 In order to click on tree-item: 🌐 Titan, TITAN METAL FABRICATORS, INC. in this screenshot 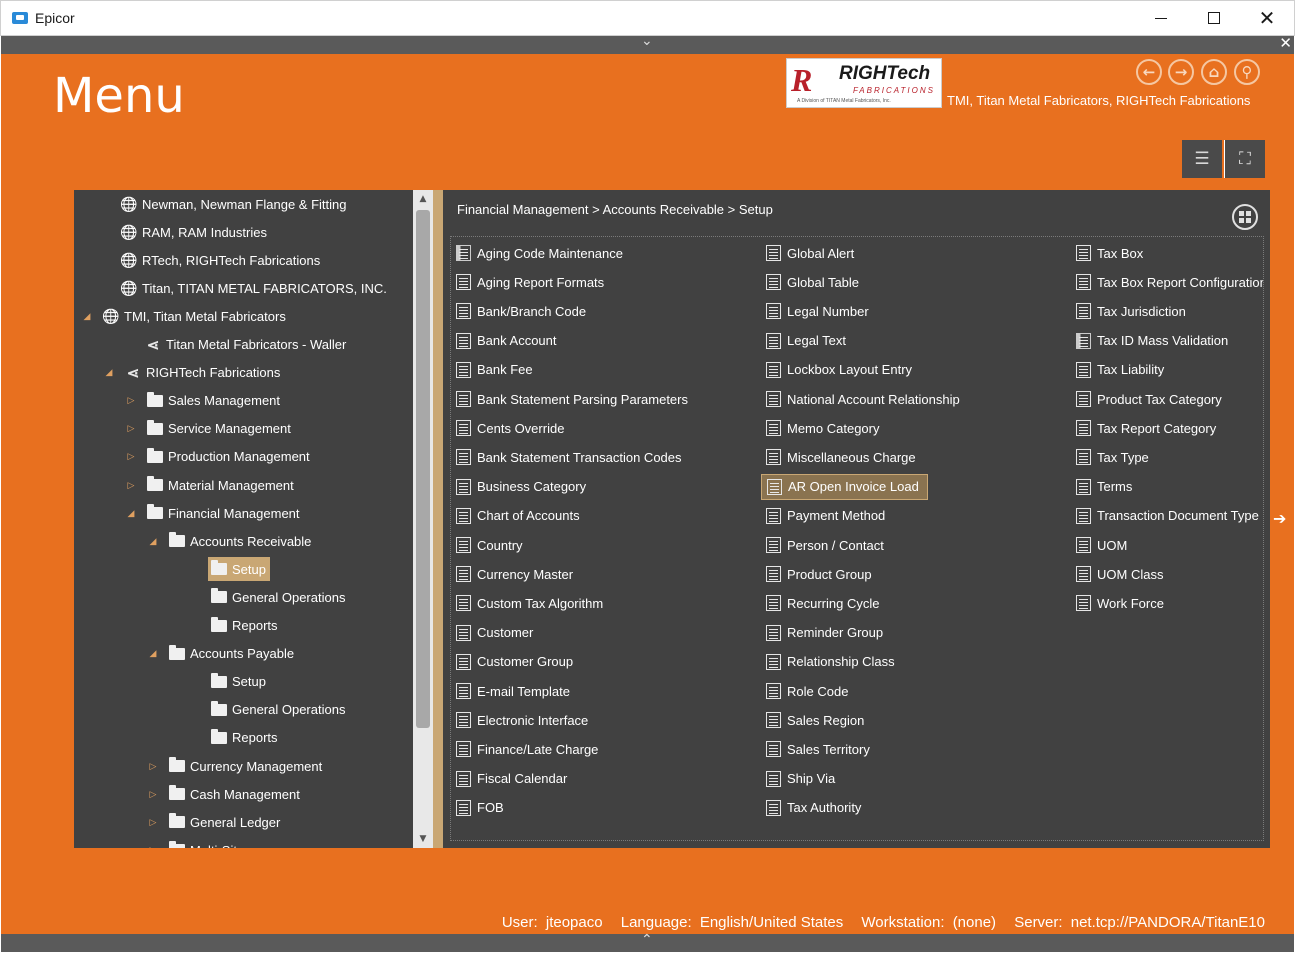, I will do `click(242, 288)`.